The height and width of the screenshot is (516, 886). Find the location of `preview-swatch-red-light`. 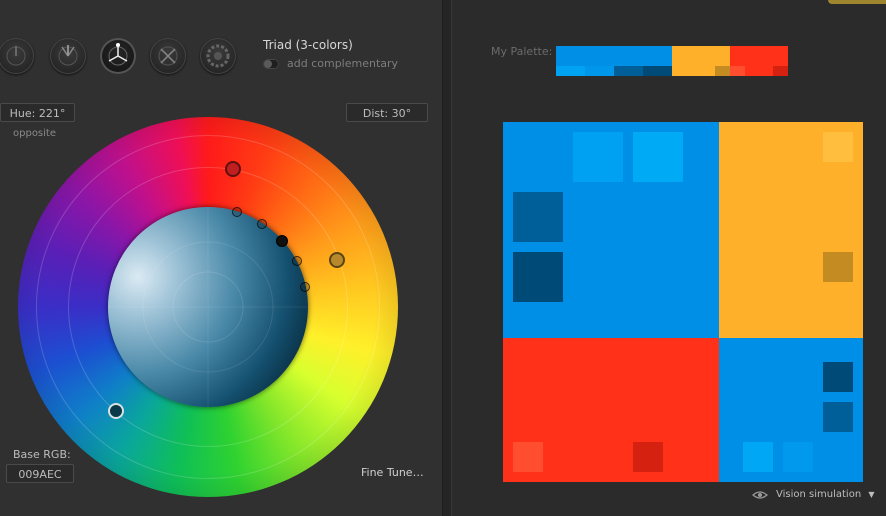

preview-swatch-red-light is located at coordinates (528, 457).